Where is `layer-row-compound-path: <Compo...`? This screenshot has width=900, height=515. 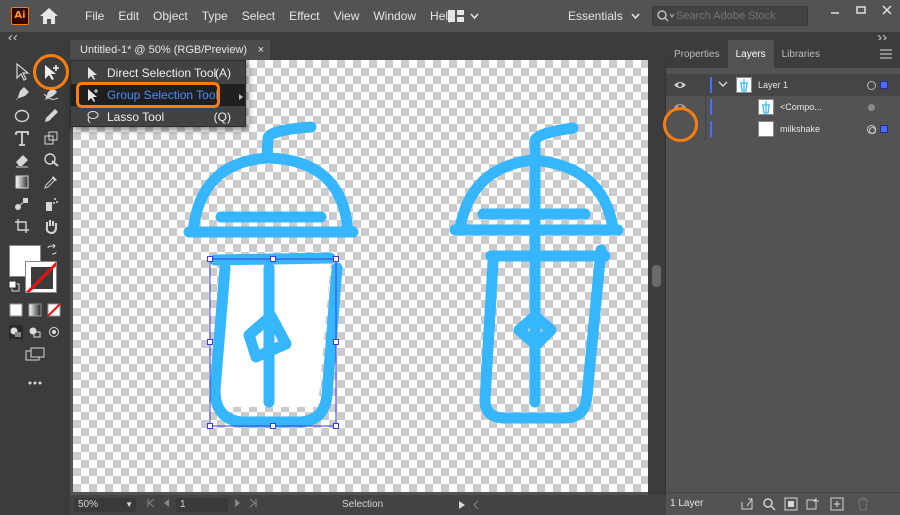 layer-row-compound-path: <Compo... is located at coordinates (783, 107).